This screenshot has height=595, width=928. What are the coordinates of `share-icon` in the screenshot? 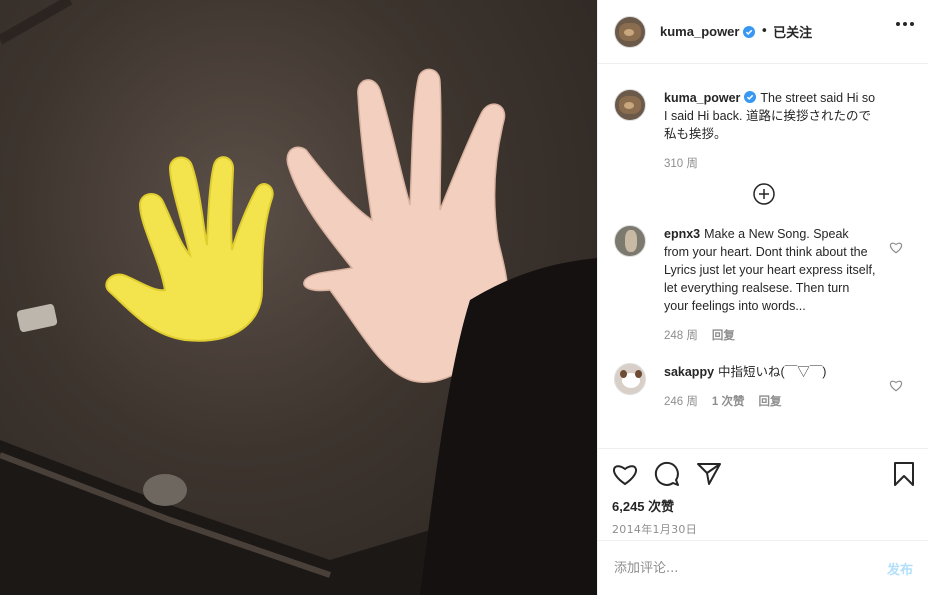 It's located at (709, 474).